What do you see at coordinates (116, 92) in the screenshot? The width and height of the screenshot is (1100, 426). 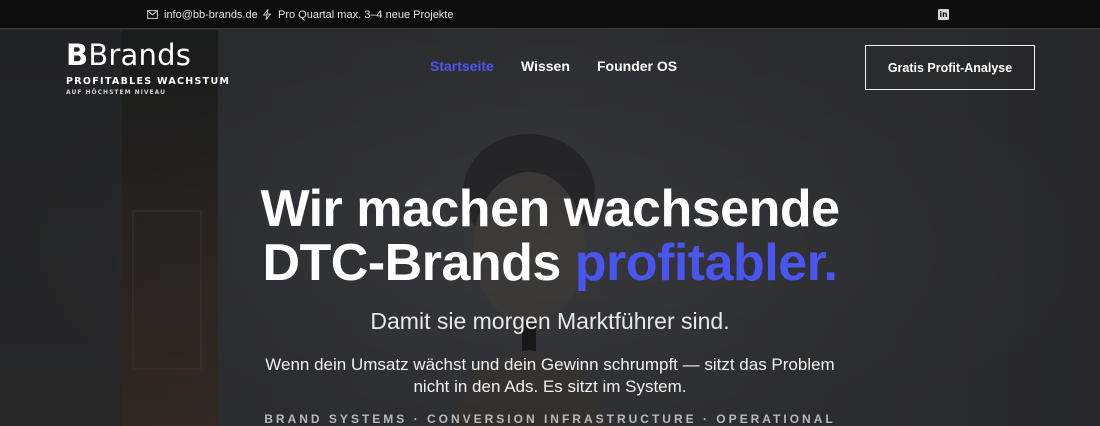 I see `logo-subtagline: AUF HÖCHSTEM NIVEAU` at bounding box center [116, 92].